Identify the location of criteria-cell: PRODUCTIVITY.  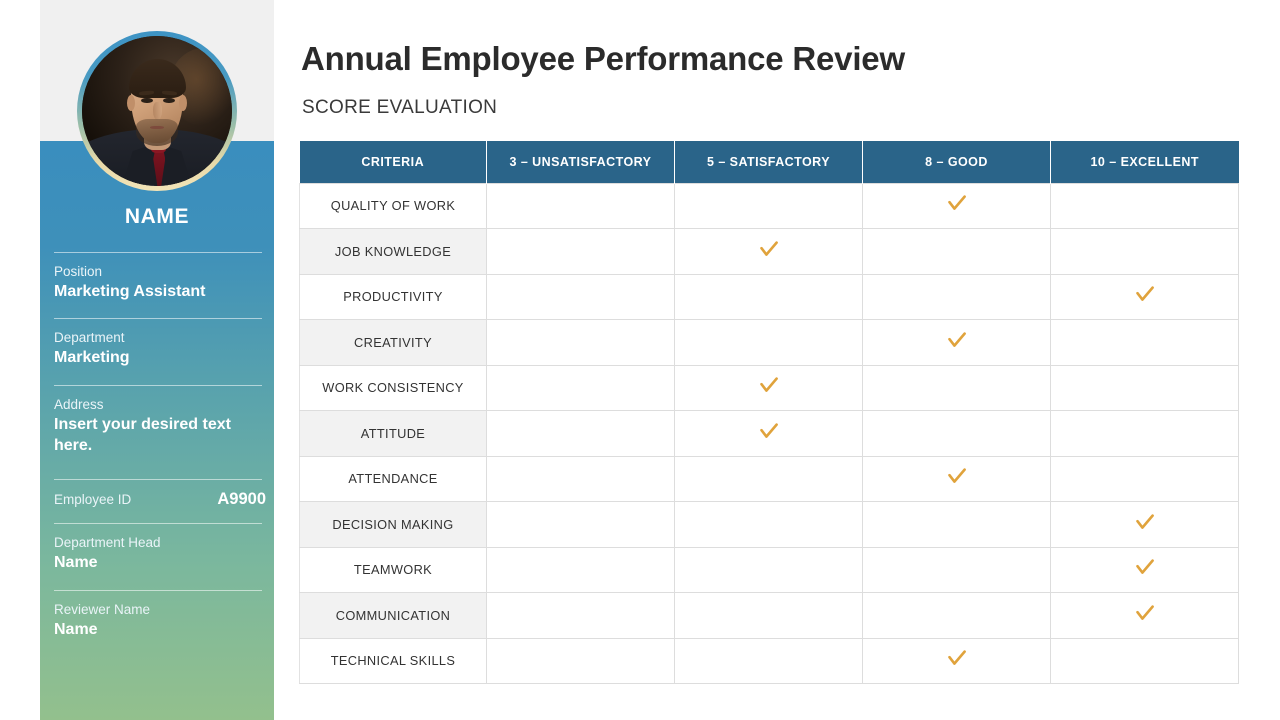
(393, 296).